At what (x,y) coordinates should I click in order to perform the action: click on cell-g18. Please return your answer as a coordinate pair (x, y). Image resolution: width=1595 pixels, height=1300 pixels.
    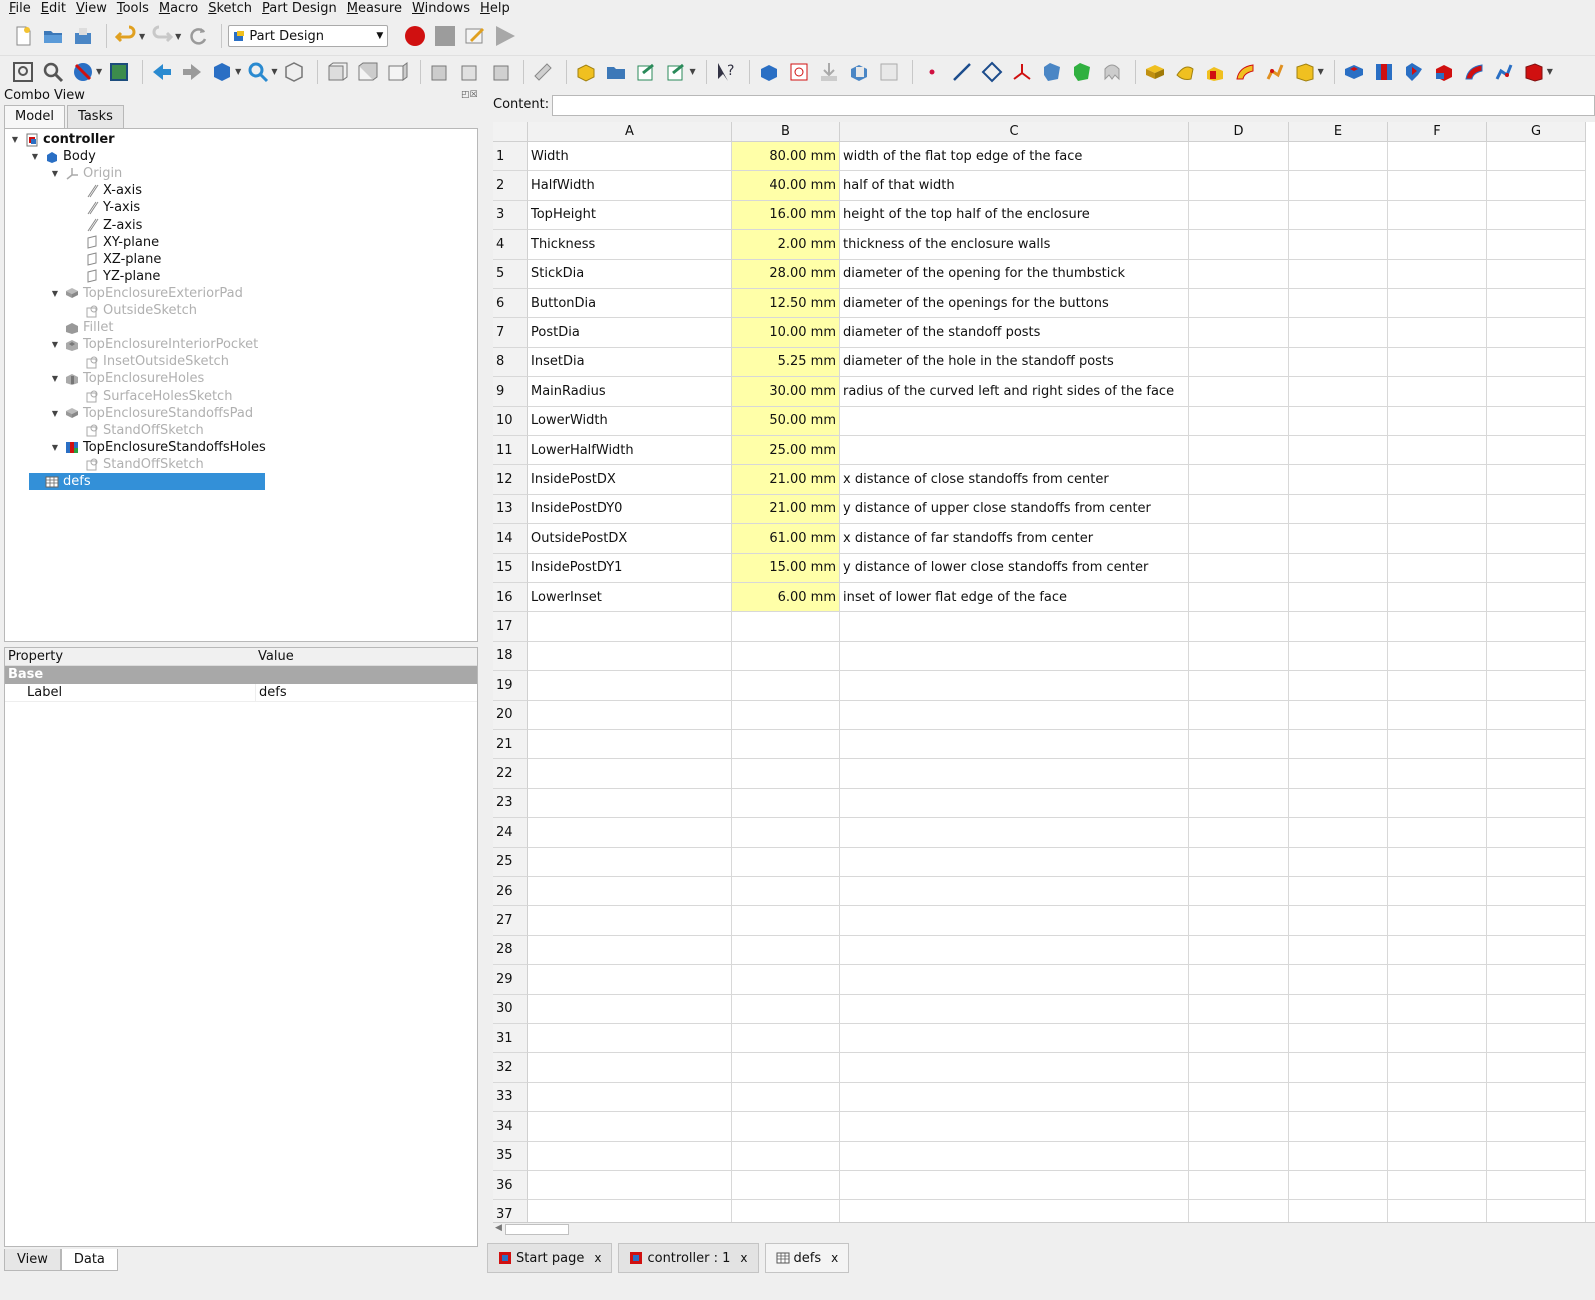
    Looking at the image, I should click on (1536, 656).